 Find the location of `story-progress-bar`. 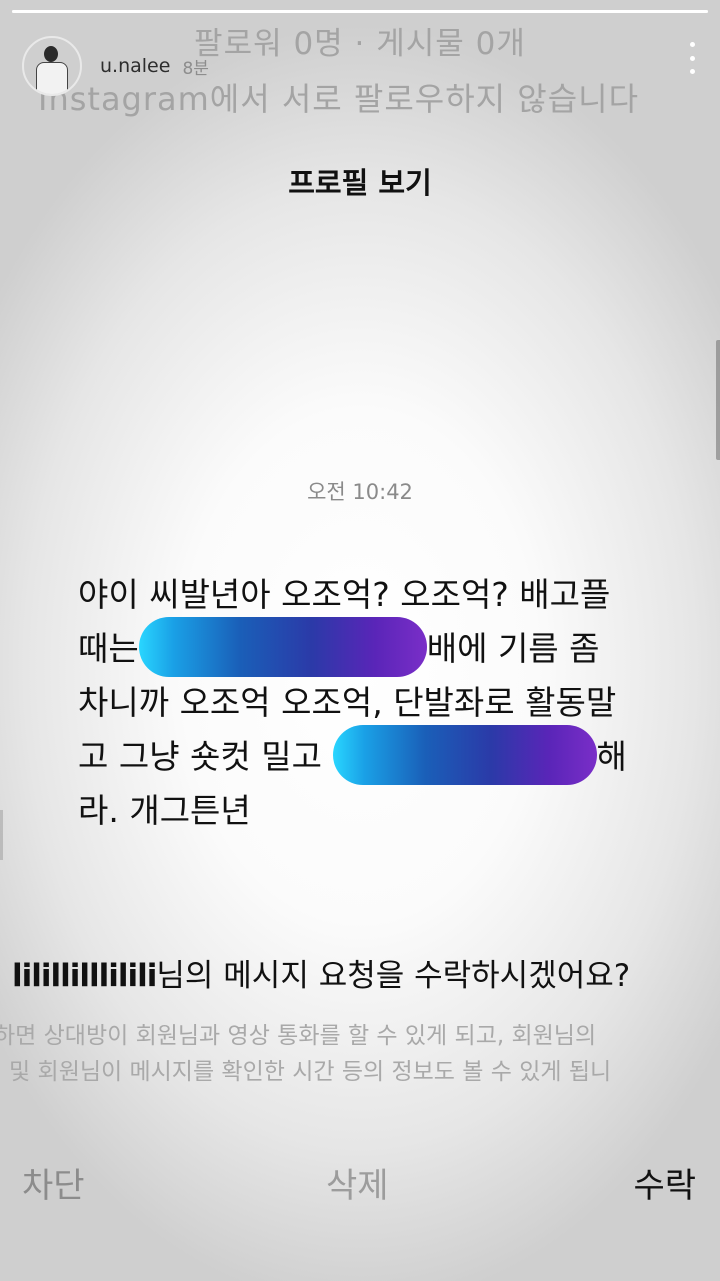

story-progress-bar is located at coordinates (360, 11).